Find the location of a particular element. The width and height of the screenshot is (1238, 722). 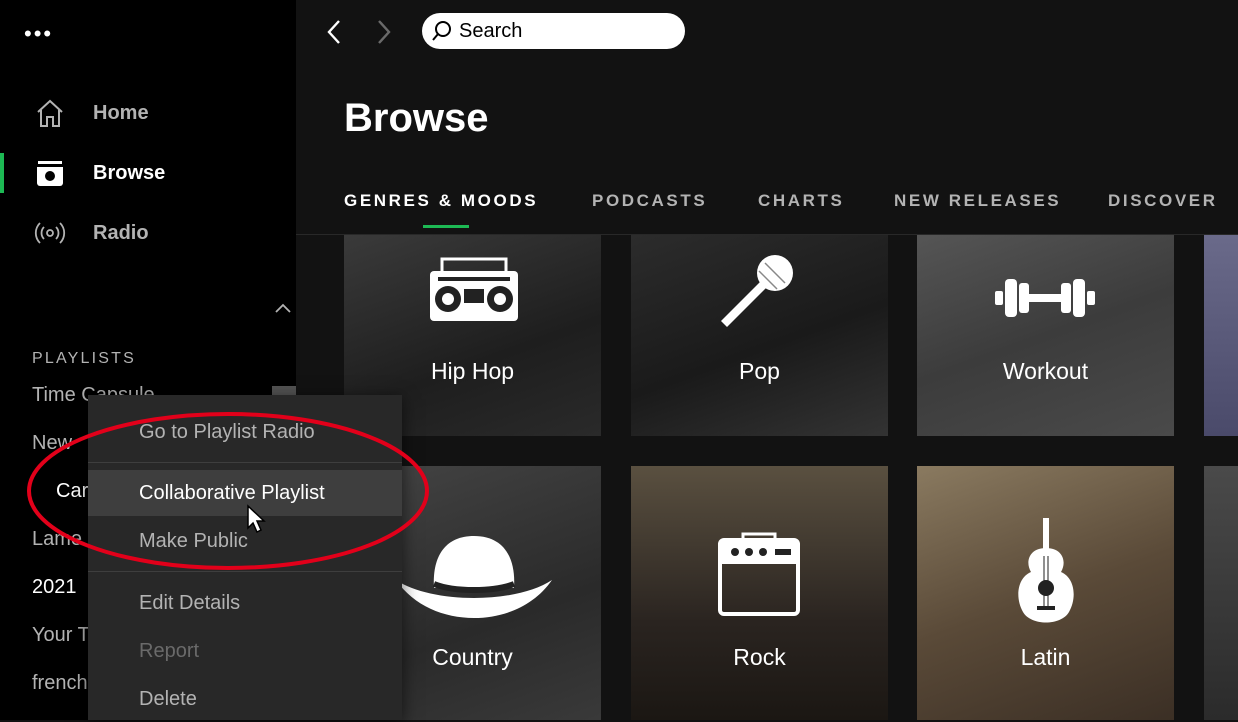

nav-browse-label: Browse is located at coordinates (129, 172).